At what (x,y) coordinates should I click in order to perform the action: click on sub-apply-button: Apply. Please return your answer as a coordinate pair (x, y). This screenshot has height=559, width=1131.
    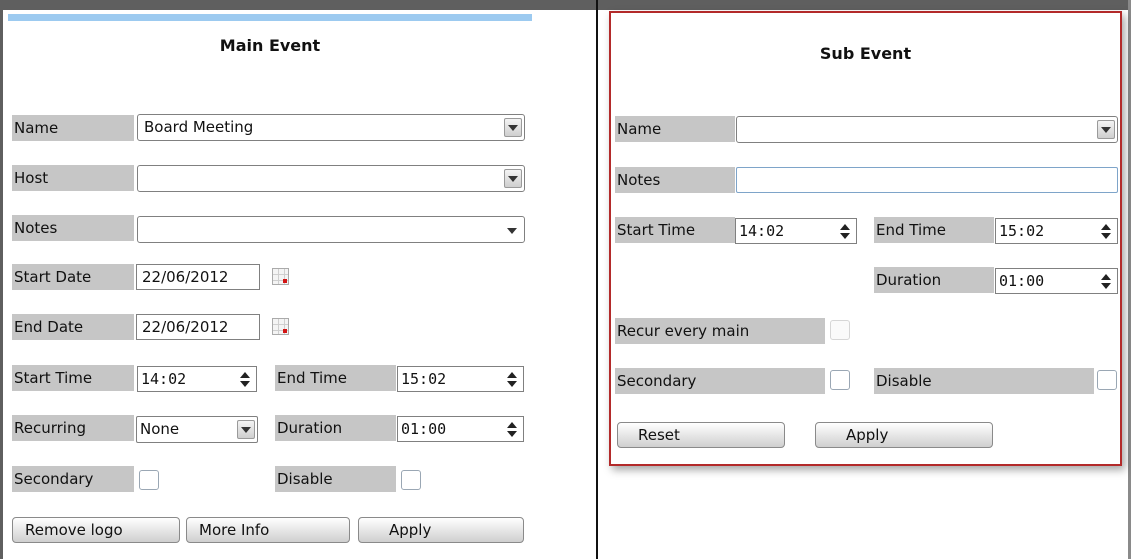
    Looking at the image, I should click on (904, 435).